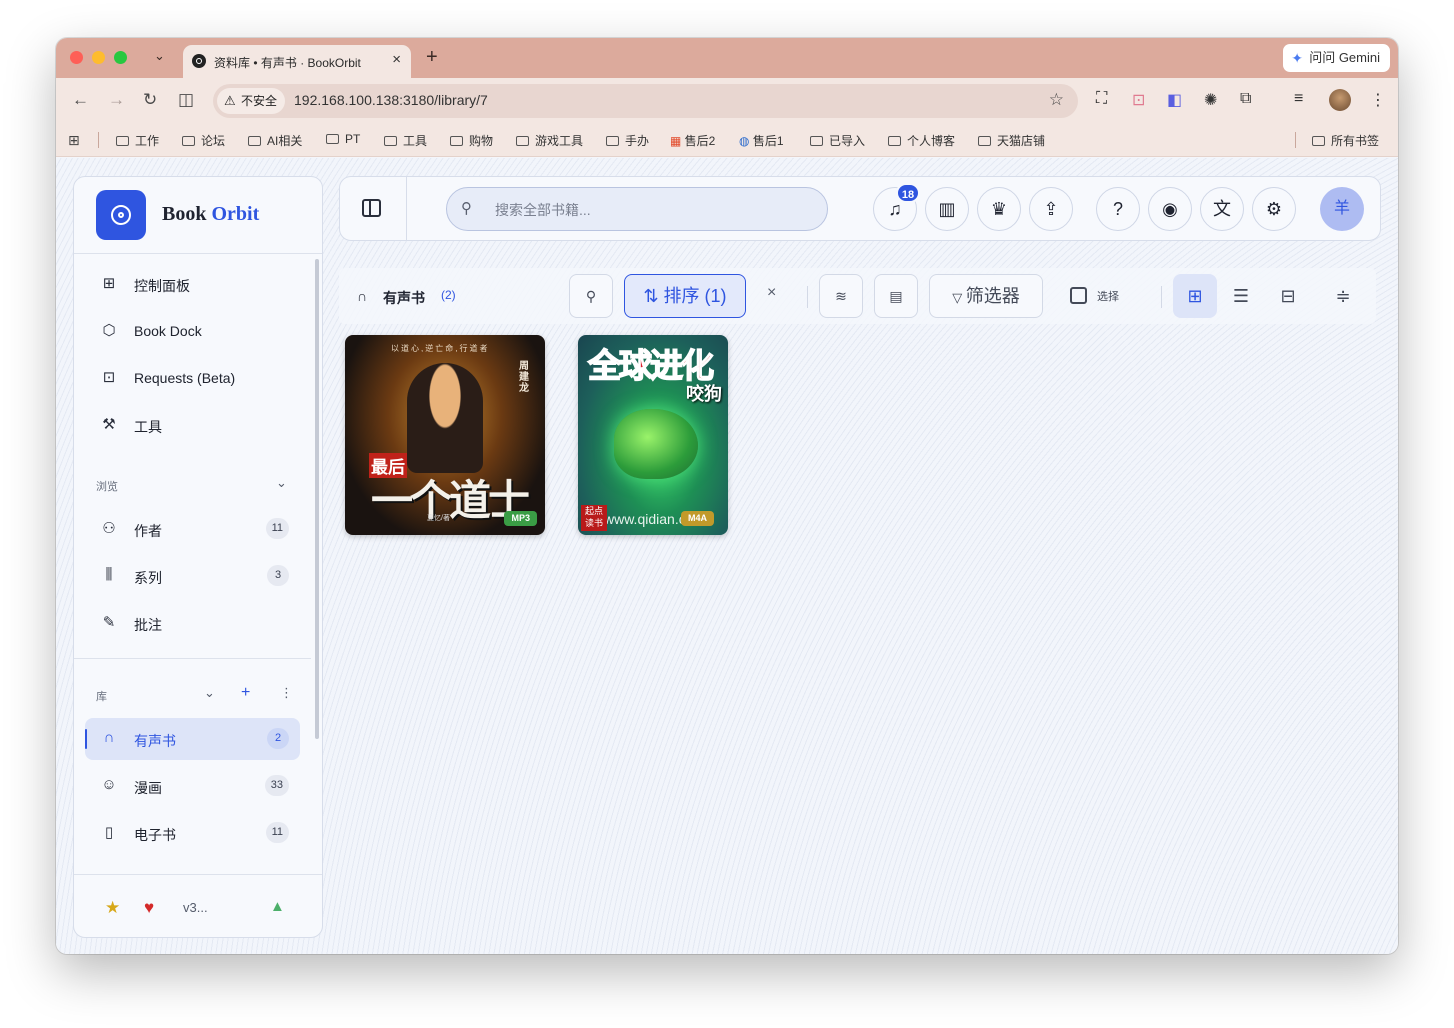 This screenshot has width=1454, height=1028. Describe the element at coordinates (1174, 100) in the screenshot. I see `extension-purple-icon: ◧` at that location.